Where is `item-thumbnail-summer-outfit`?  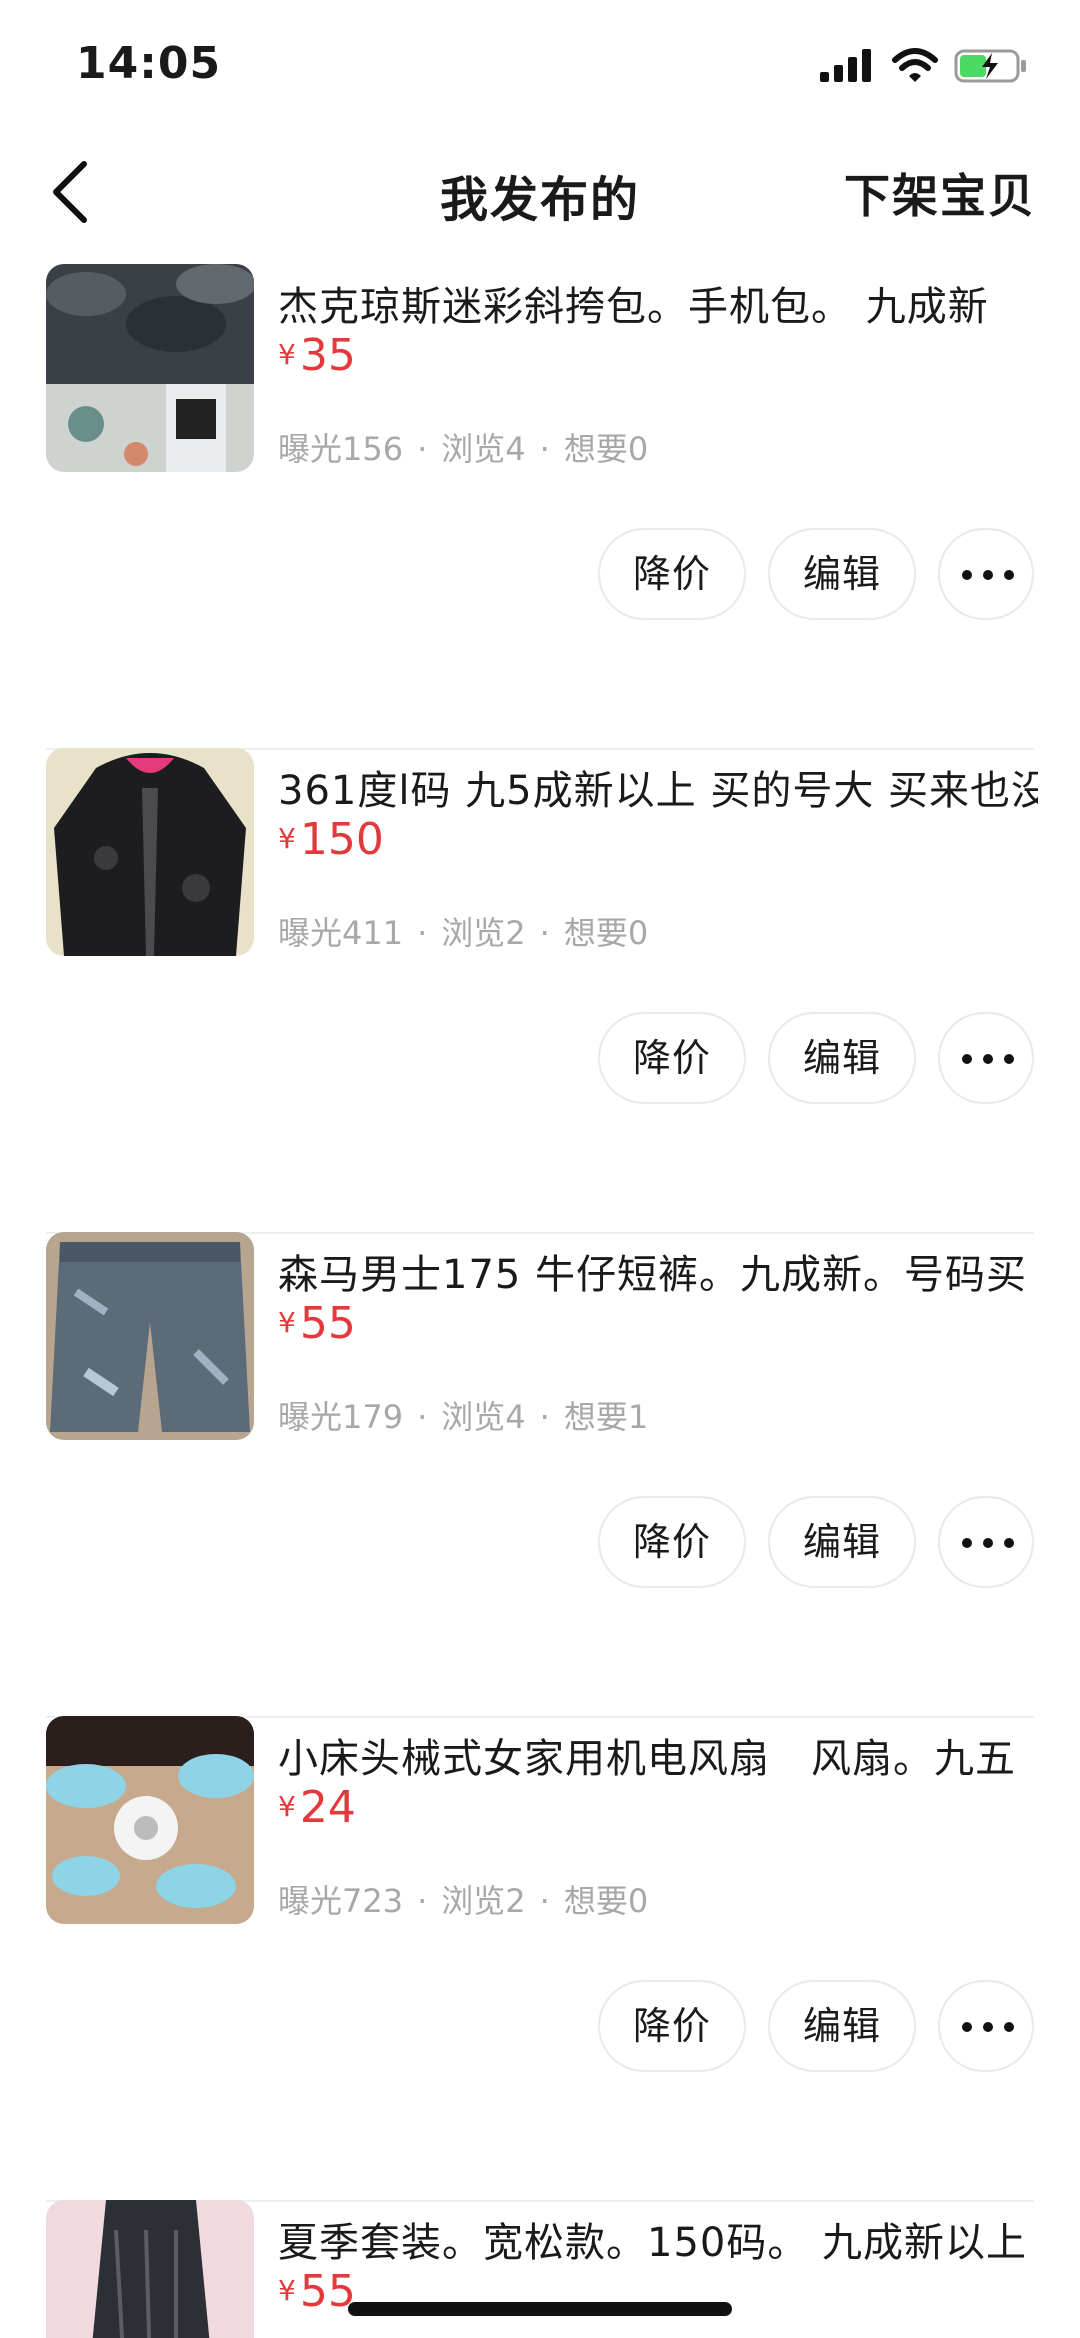 item-thumbnail-summer-outfit is located at coordinates (150, 2269).